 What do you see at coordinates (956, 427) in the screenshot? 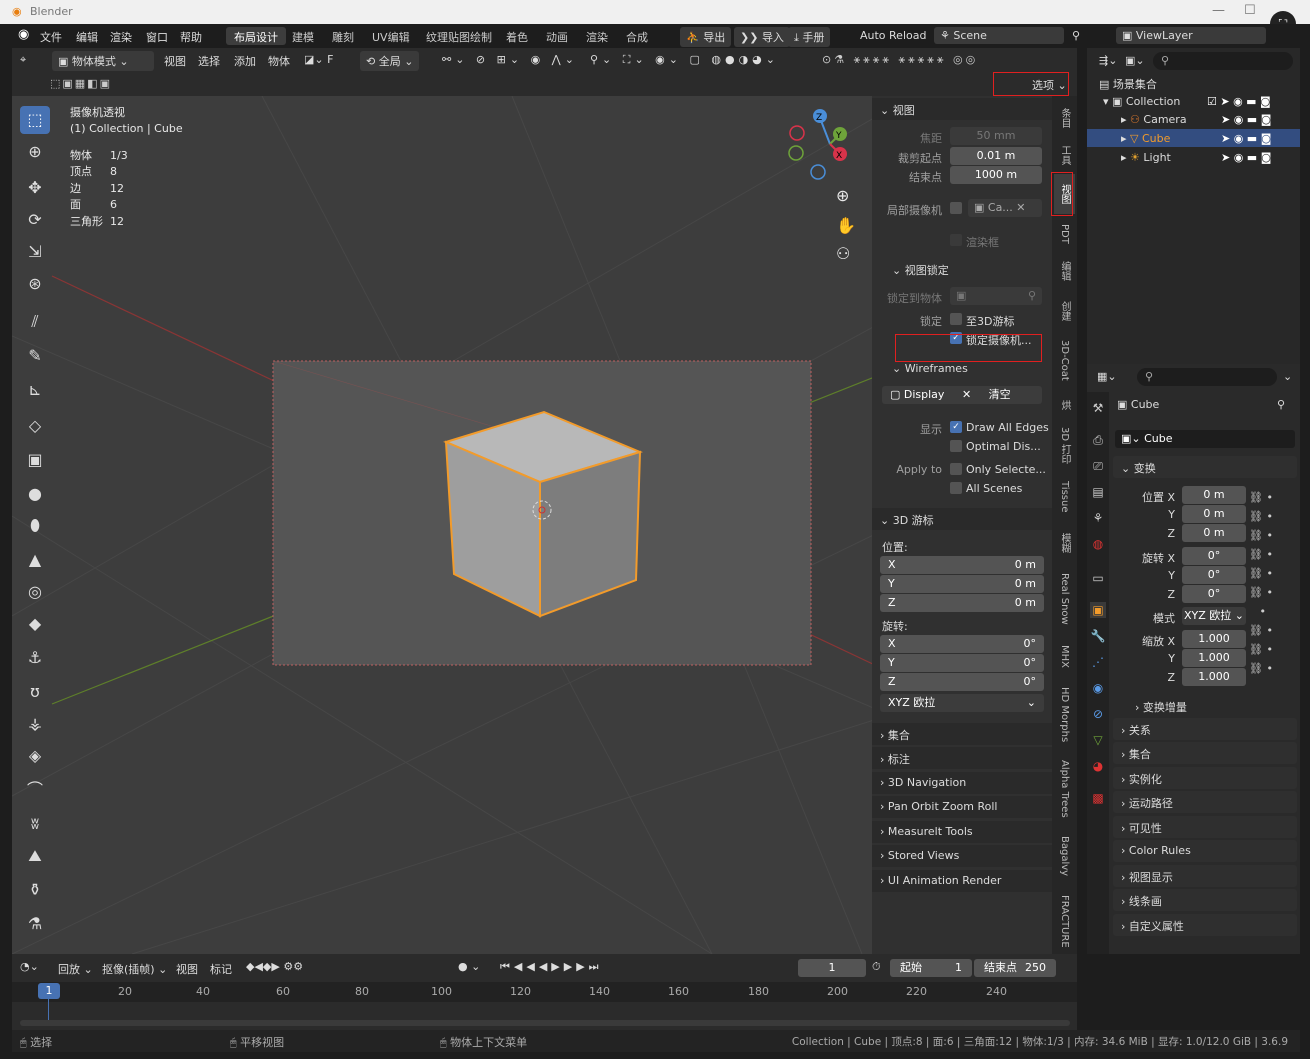
I see `draw-all-edges-checkbox: ✓` at bounding box center [956, 427].